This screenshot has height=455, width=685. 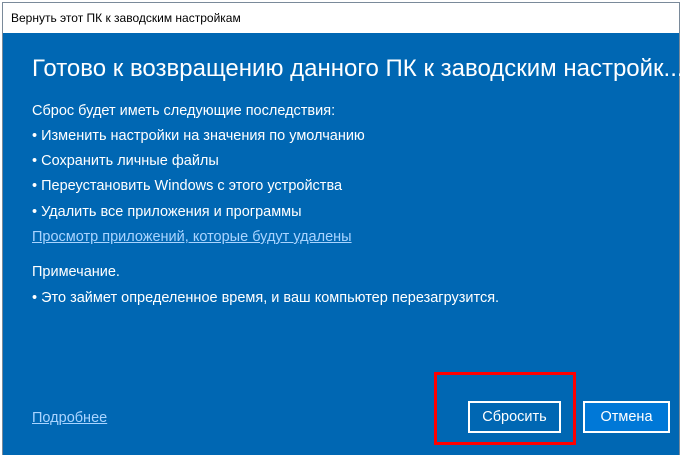 I want to click on window-title: Вернуть этот ПК к заводским настройкам, so click(x=341, y=18).